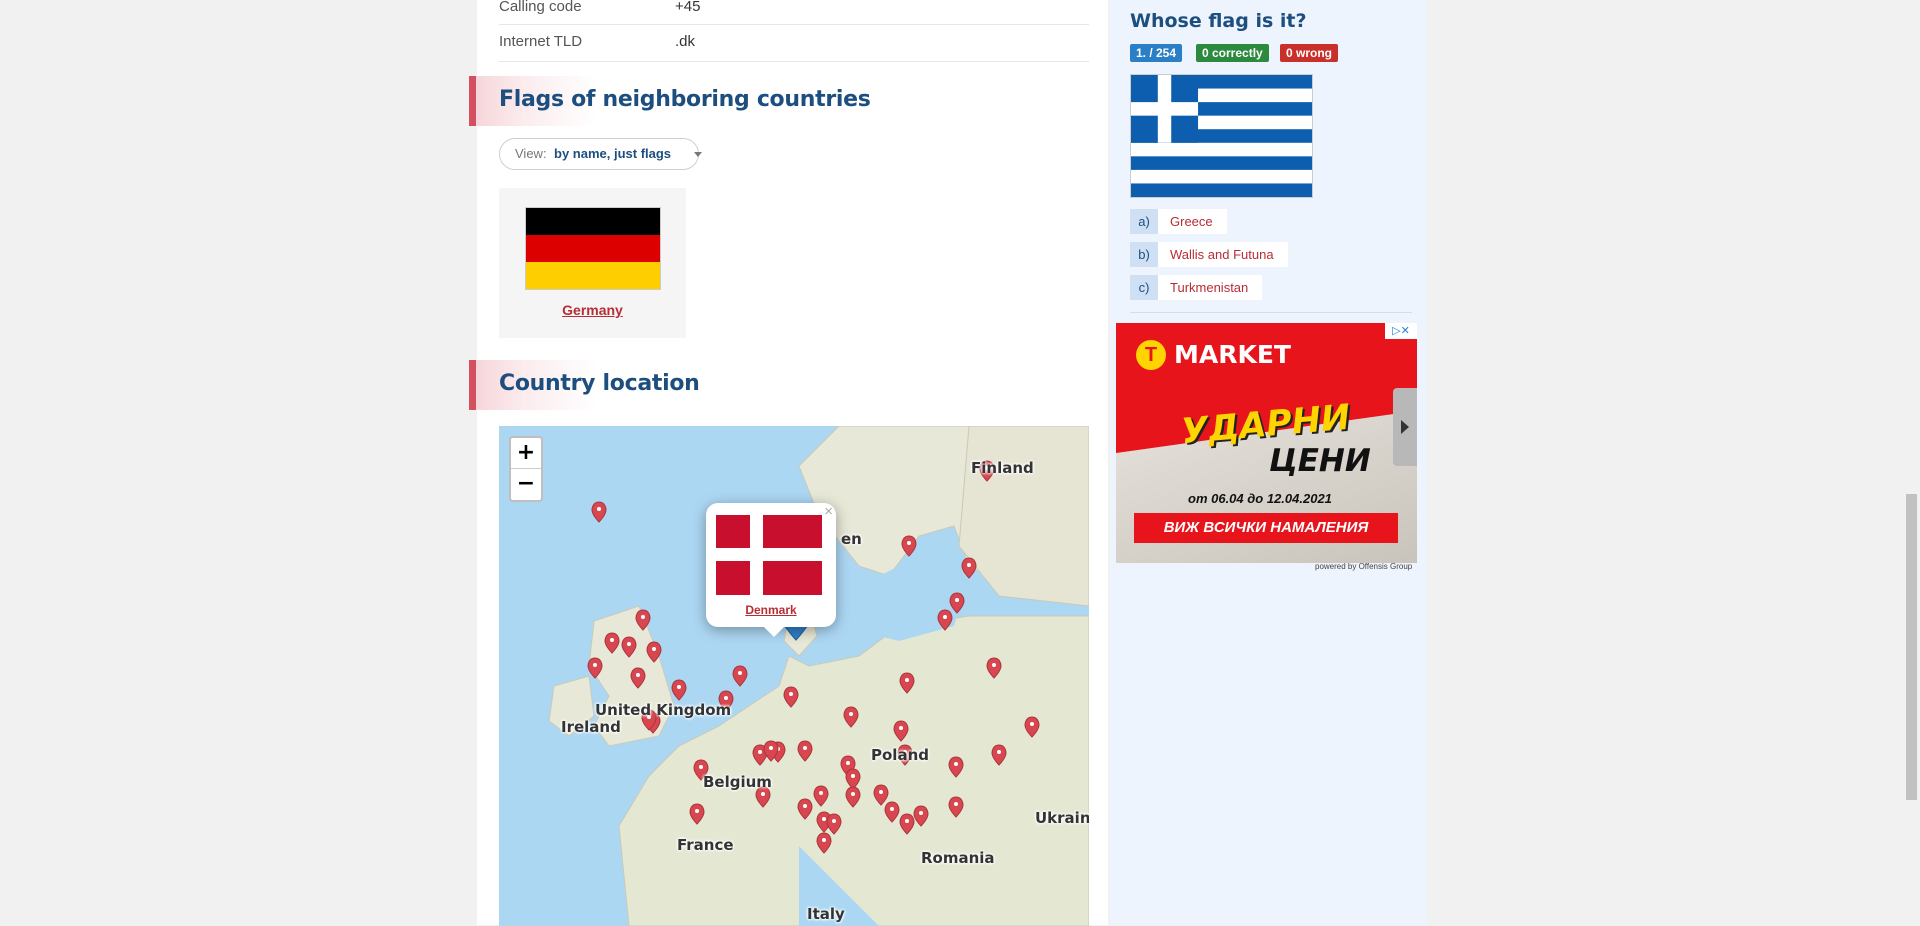  Describe the element at coordinates (613, 153) in the screenshot. I see `view-value: by name, just flags` at that location.